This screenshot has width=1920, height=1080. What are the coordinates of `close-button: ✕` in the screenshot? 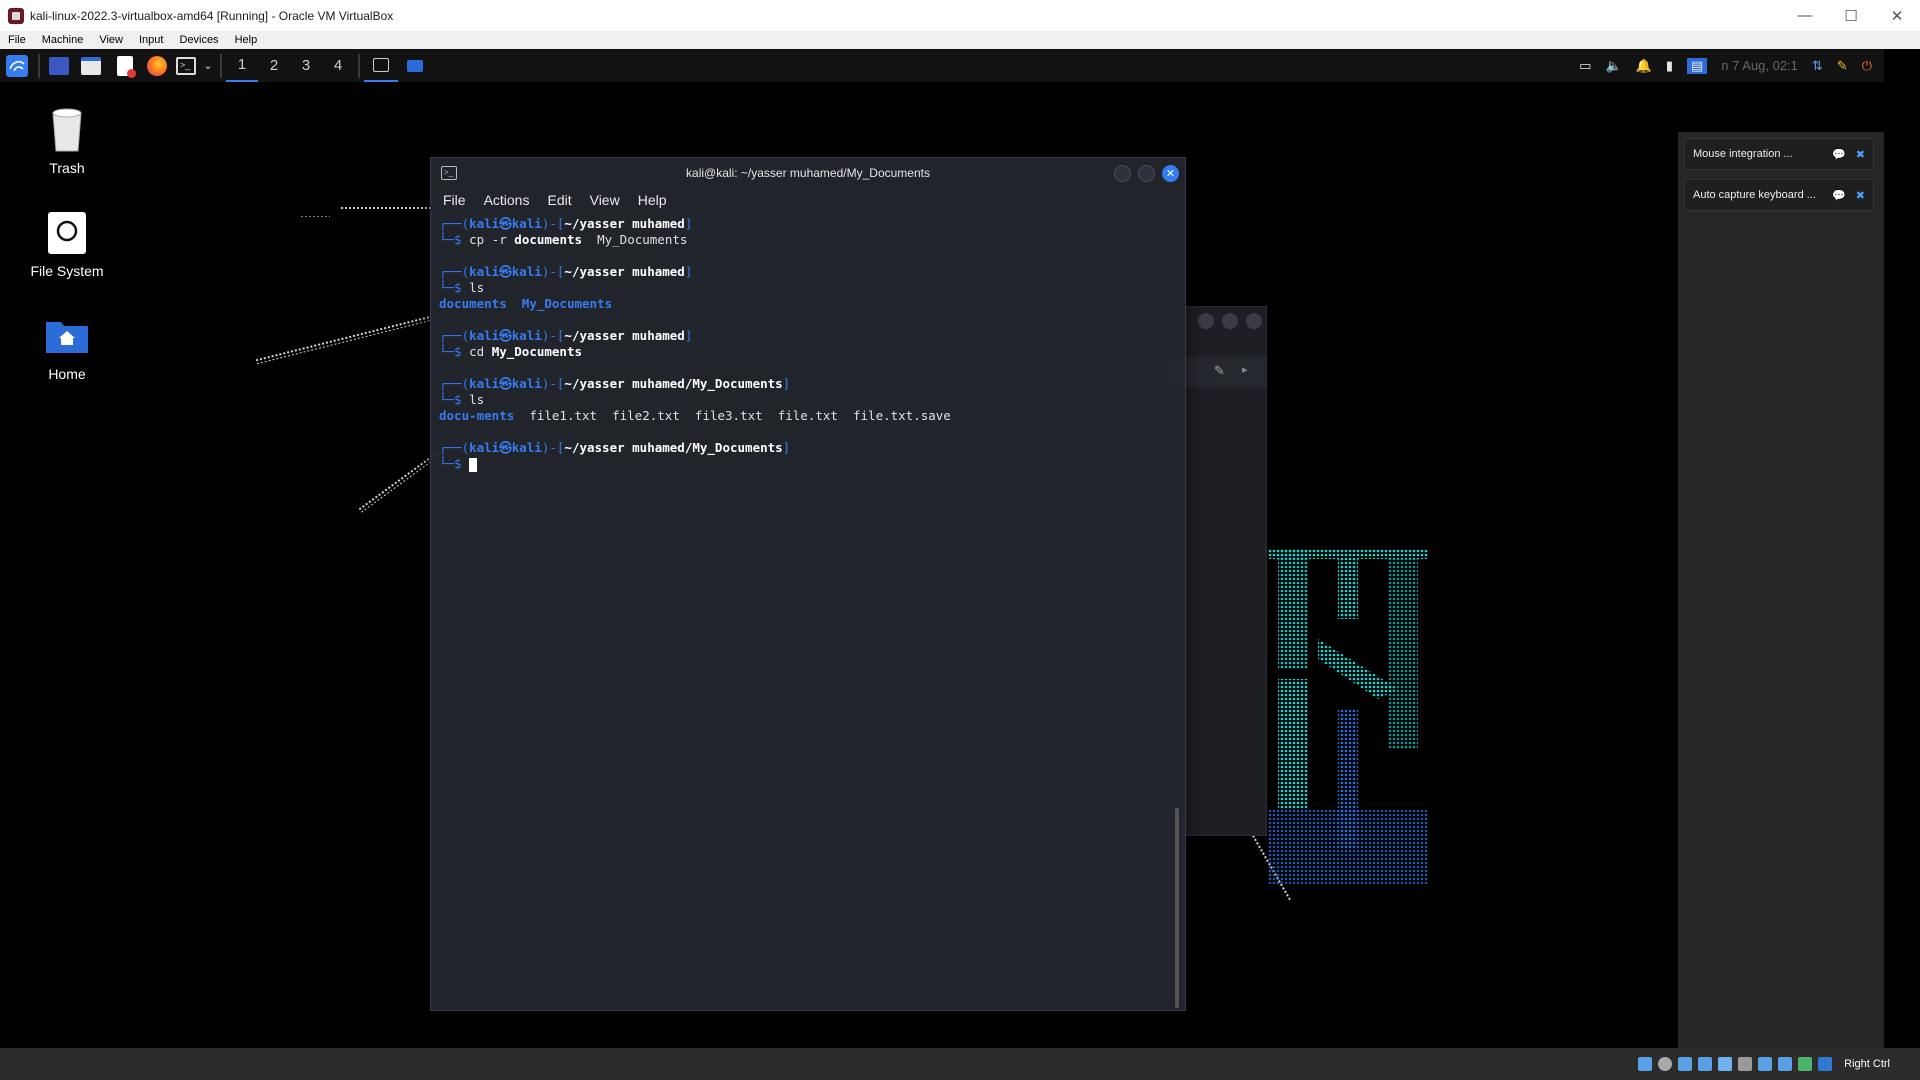 It's located at (1170, 173).